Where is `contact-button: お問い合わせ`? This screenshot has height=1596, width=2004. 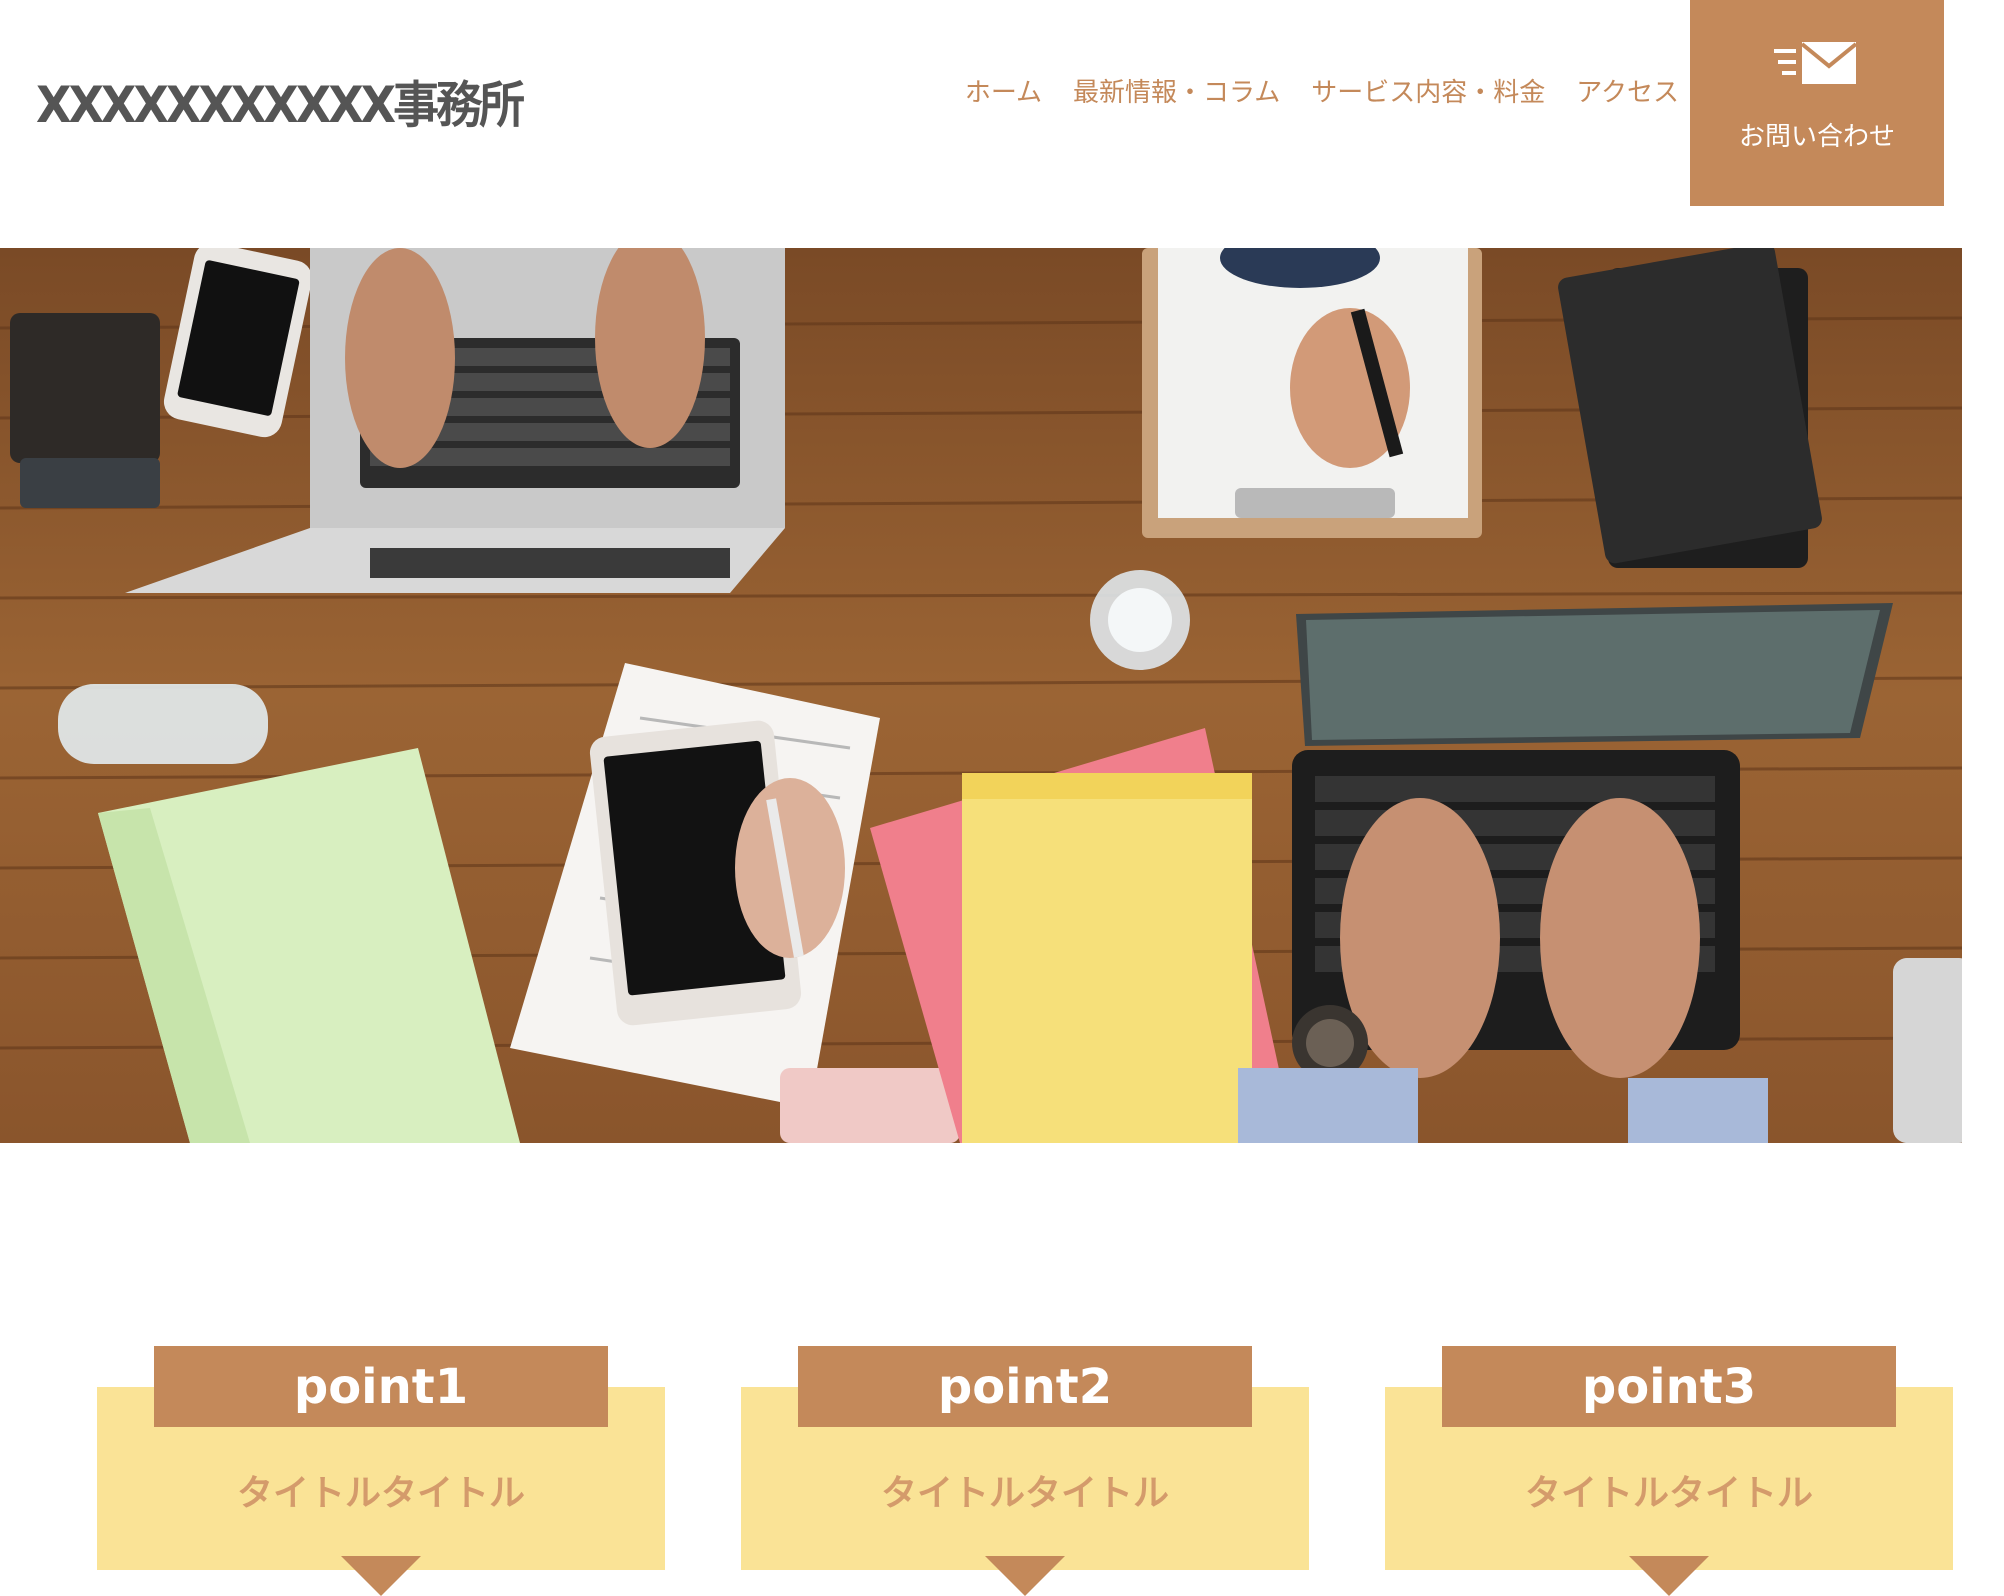
contact-button: お問い合わせ is located at coordinates (1817, 103).